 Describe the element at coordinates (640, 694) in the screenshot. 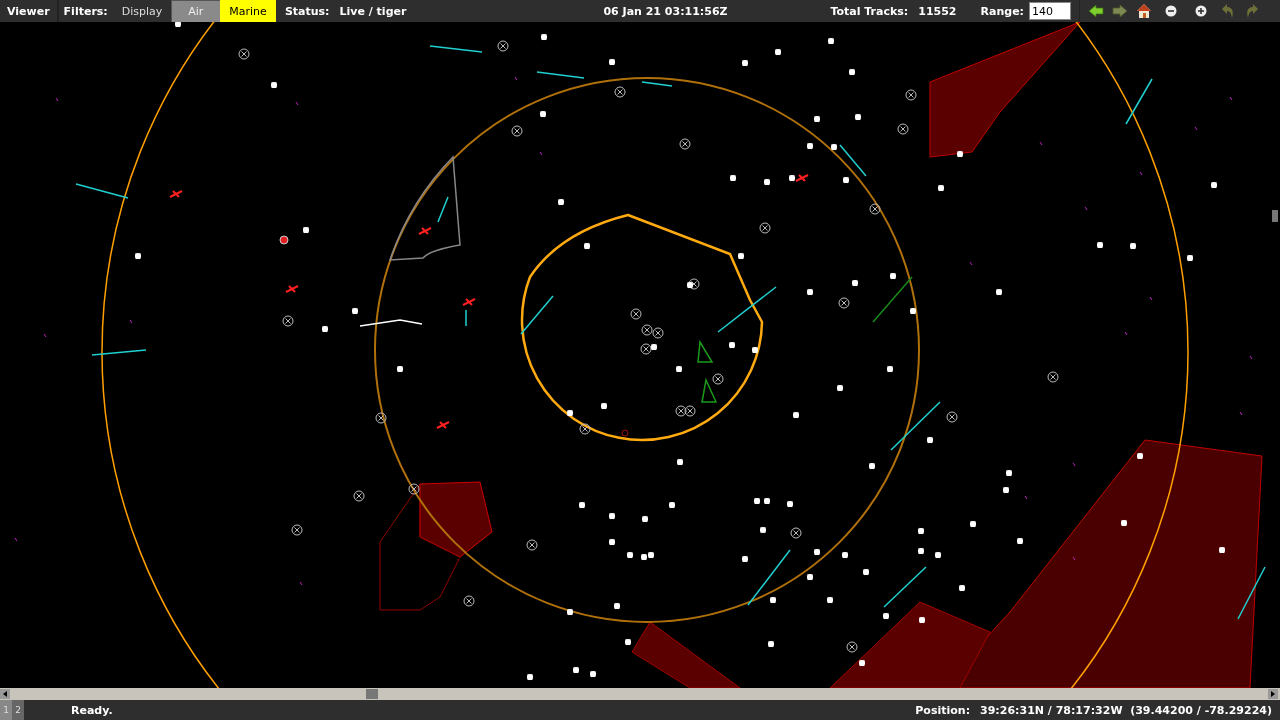

I see `horizontal-scrollbar` at that location.